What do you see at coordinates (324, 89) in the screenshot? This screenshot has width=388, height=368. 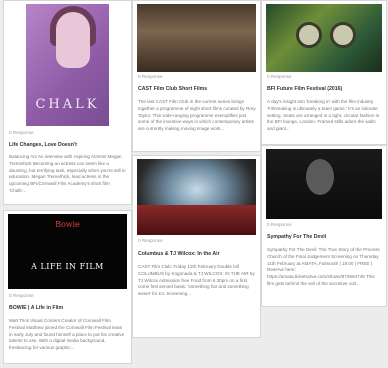 I see `post-title: BFI Future Film Festival (2016)` at bounding box center [324, 89].